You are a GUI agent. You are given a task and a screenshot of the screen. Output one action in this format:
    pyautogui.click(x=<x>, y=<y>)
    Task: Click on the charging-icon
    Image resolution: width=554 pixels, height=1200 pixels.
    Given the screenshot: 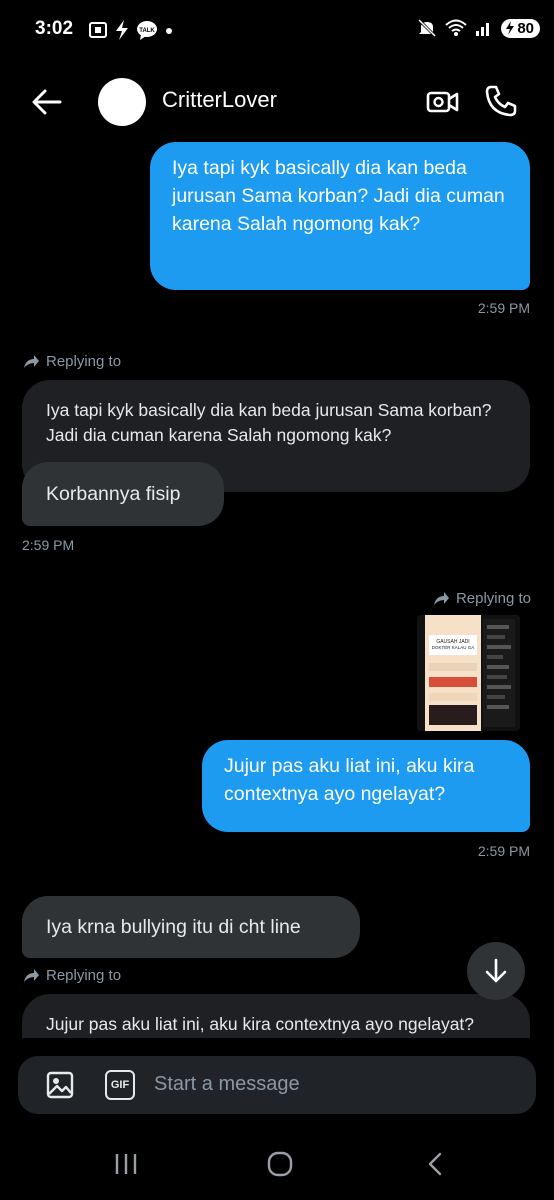 What is the action you would take?
    pyautogui.click(x=510, y=28)
    